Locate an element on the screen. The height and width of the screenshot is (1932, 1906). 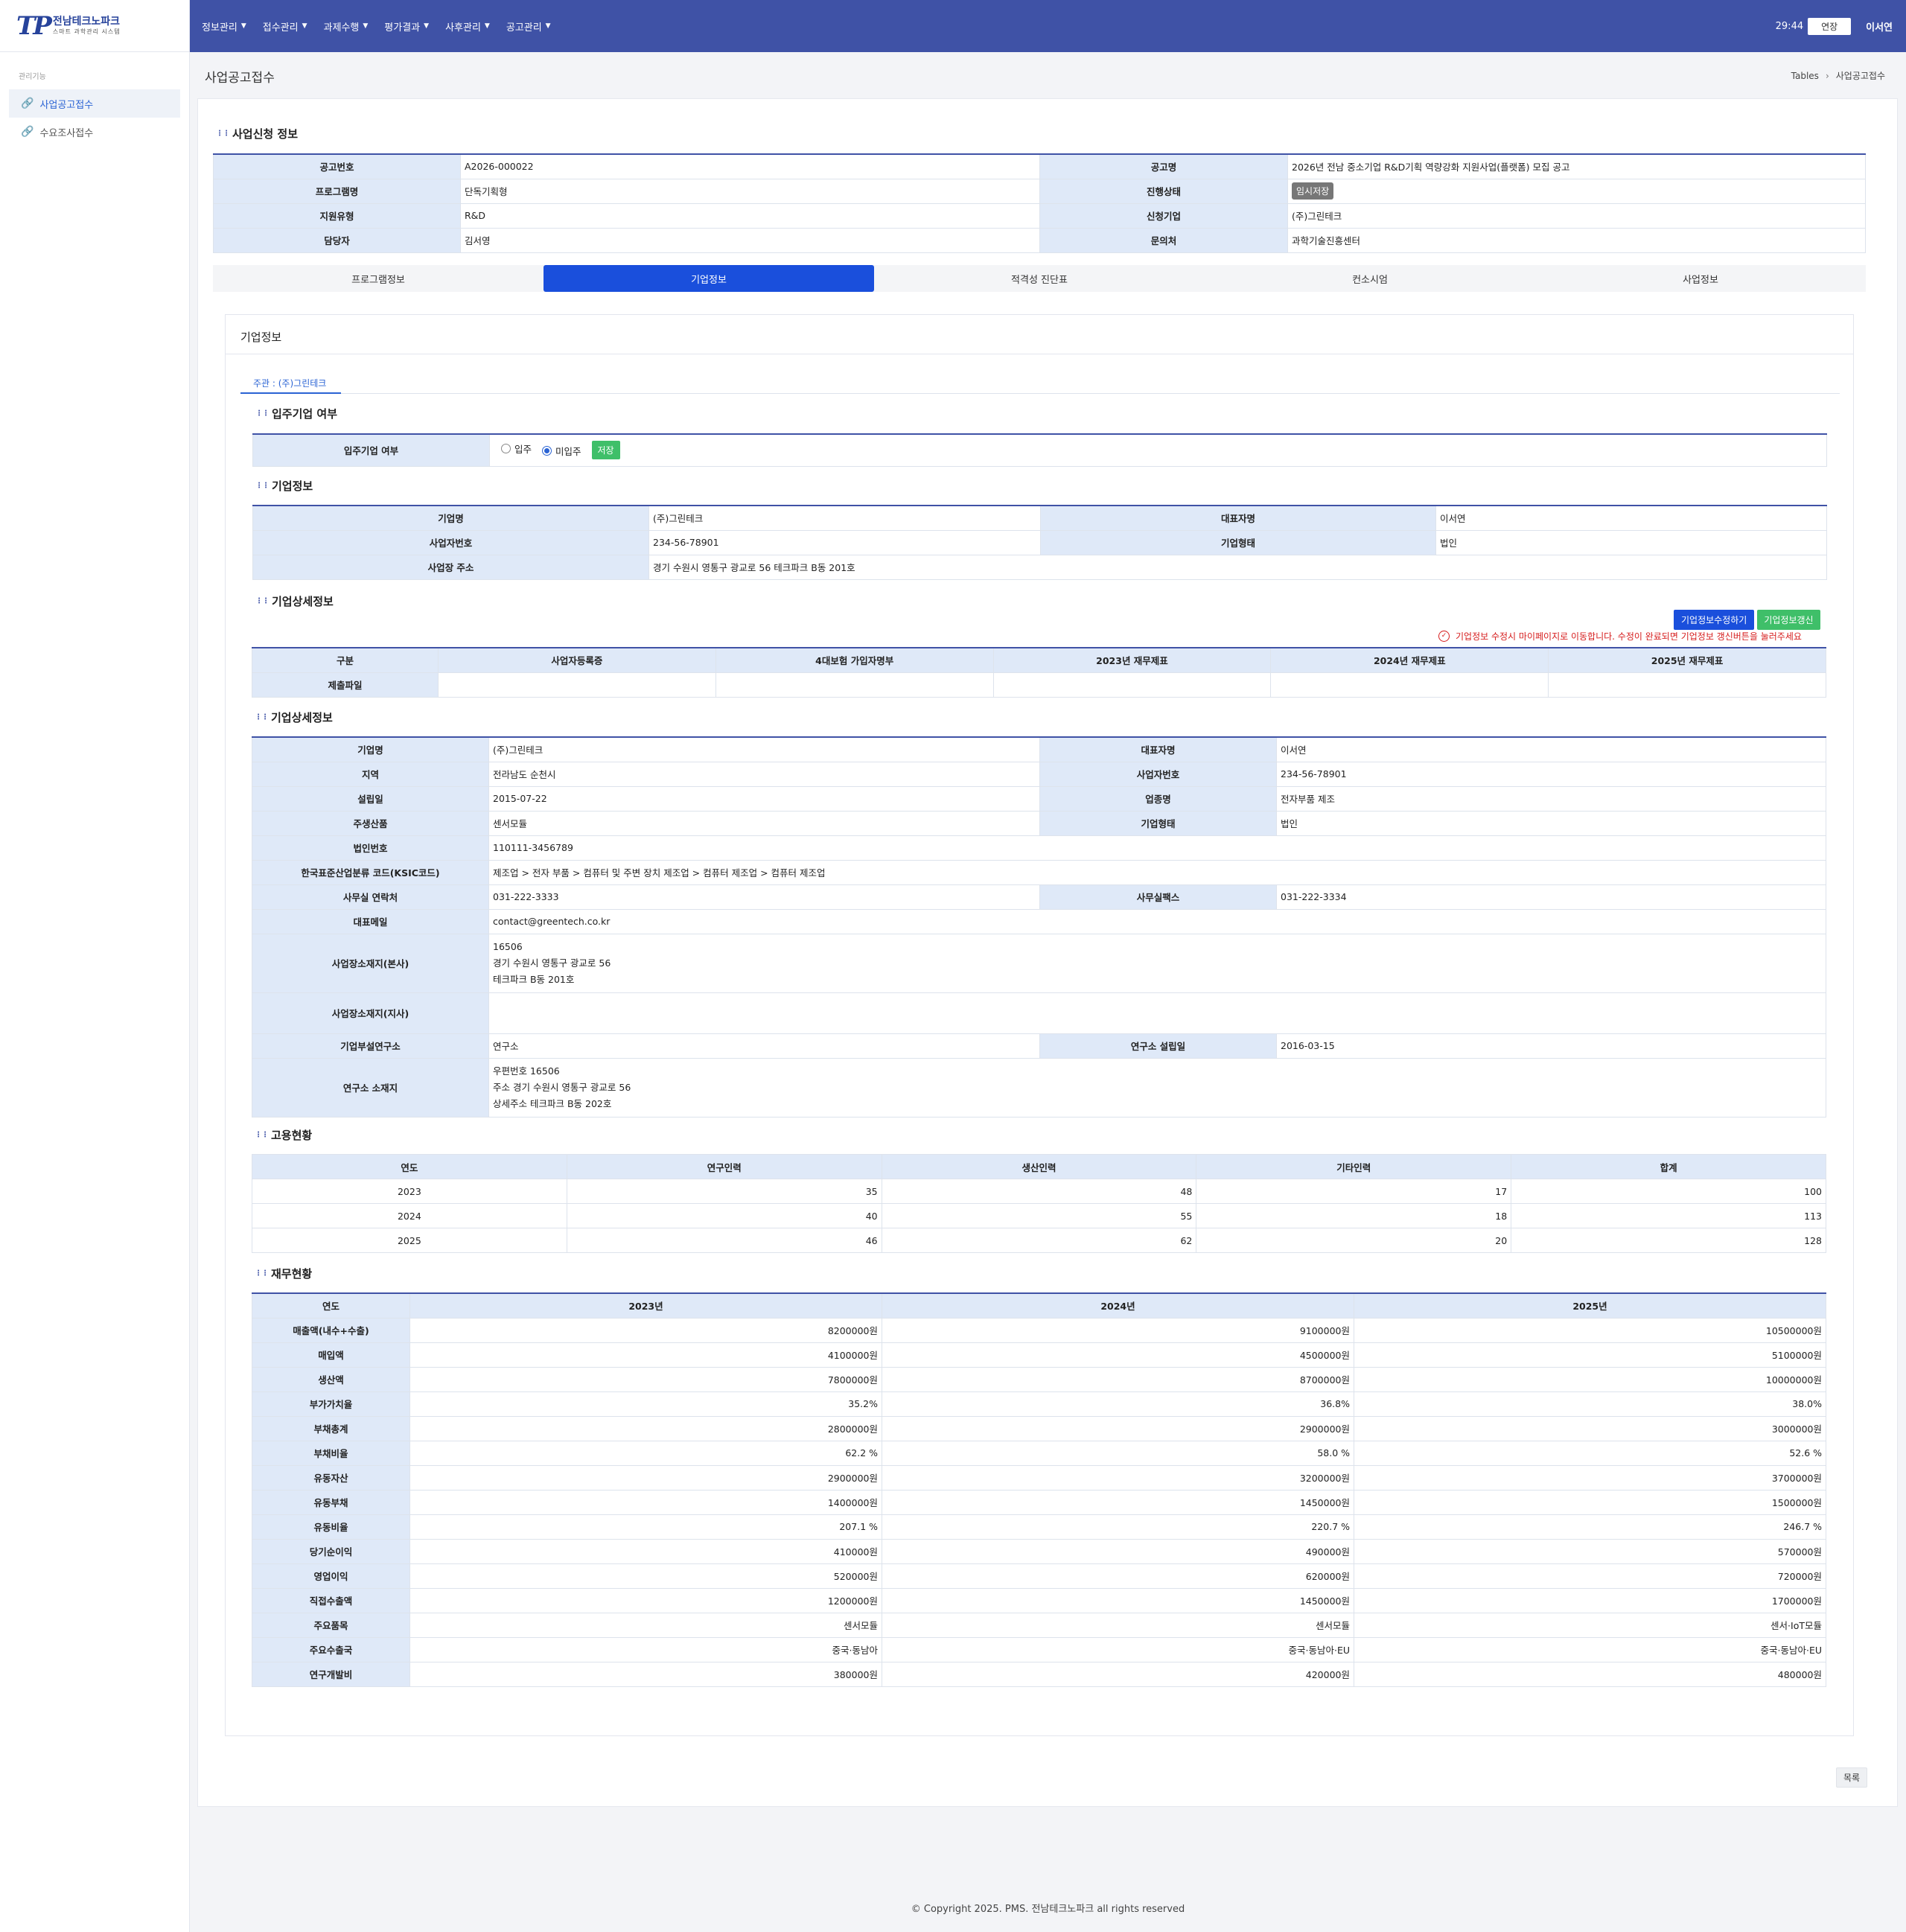
table-row: 매입액 4100000원 4500000원 5100000원 is located at coordinates (1039, 1355).